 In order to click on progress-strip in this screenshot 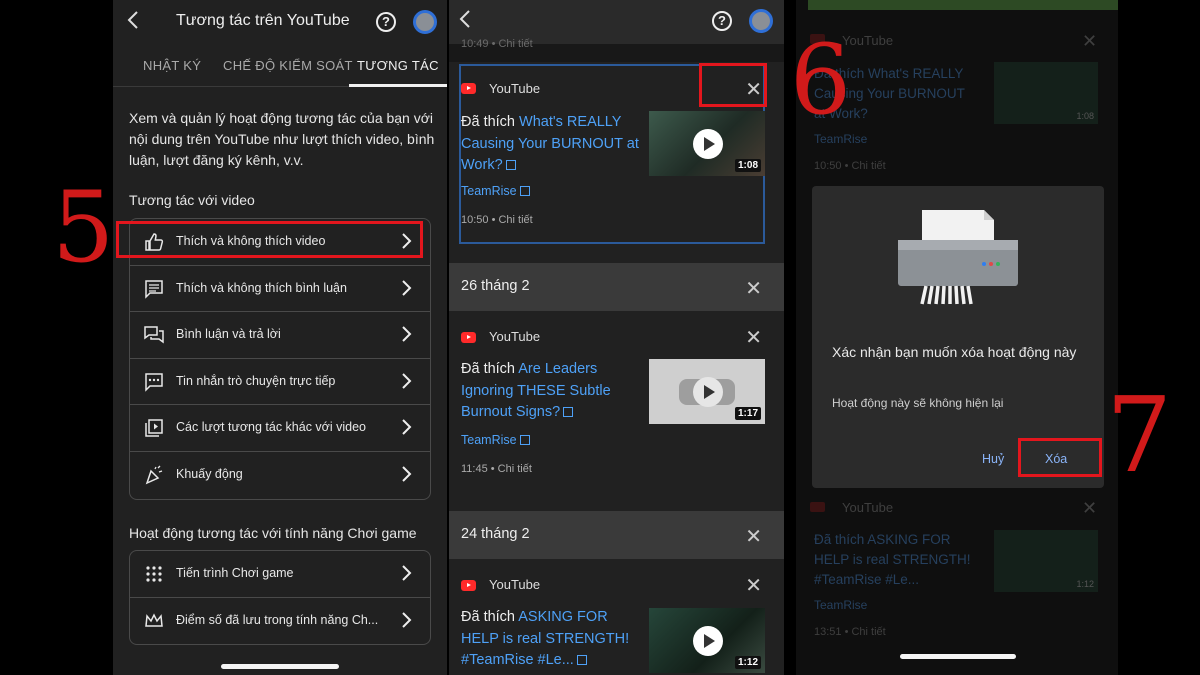, I will do `click(963, 5)`.